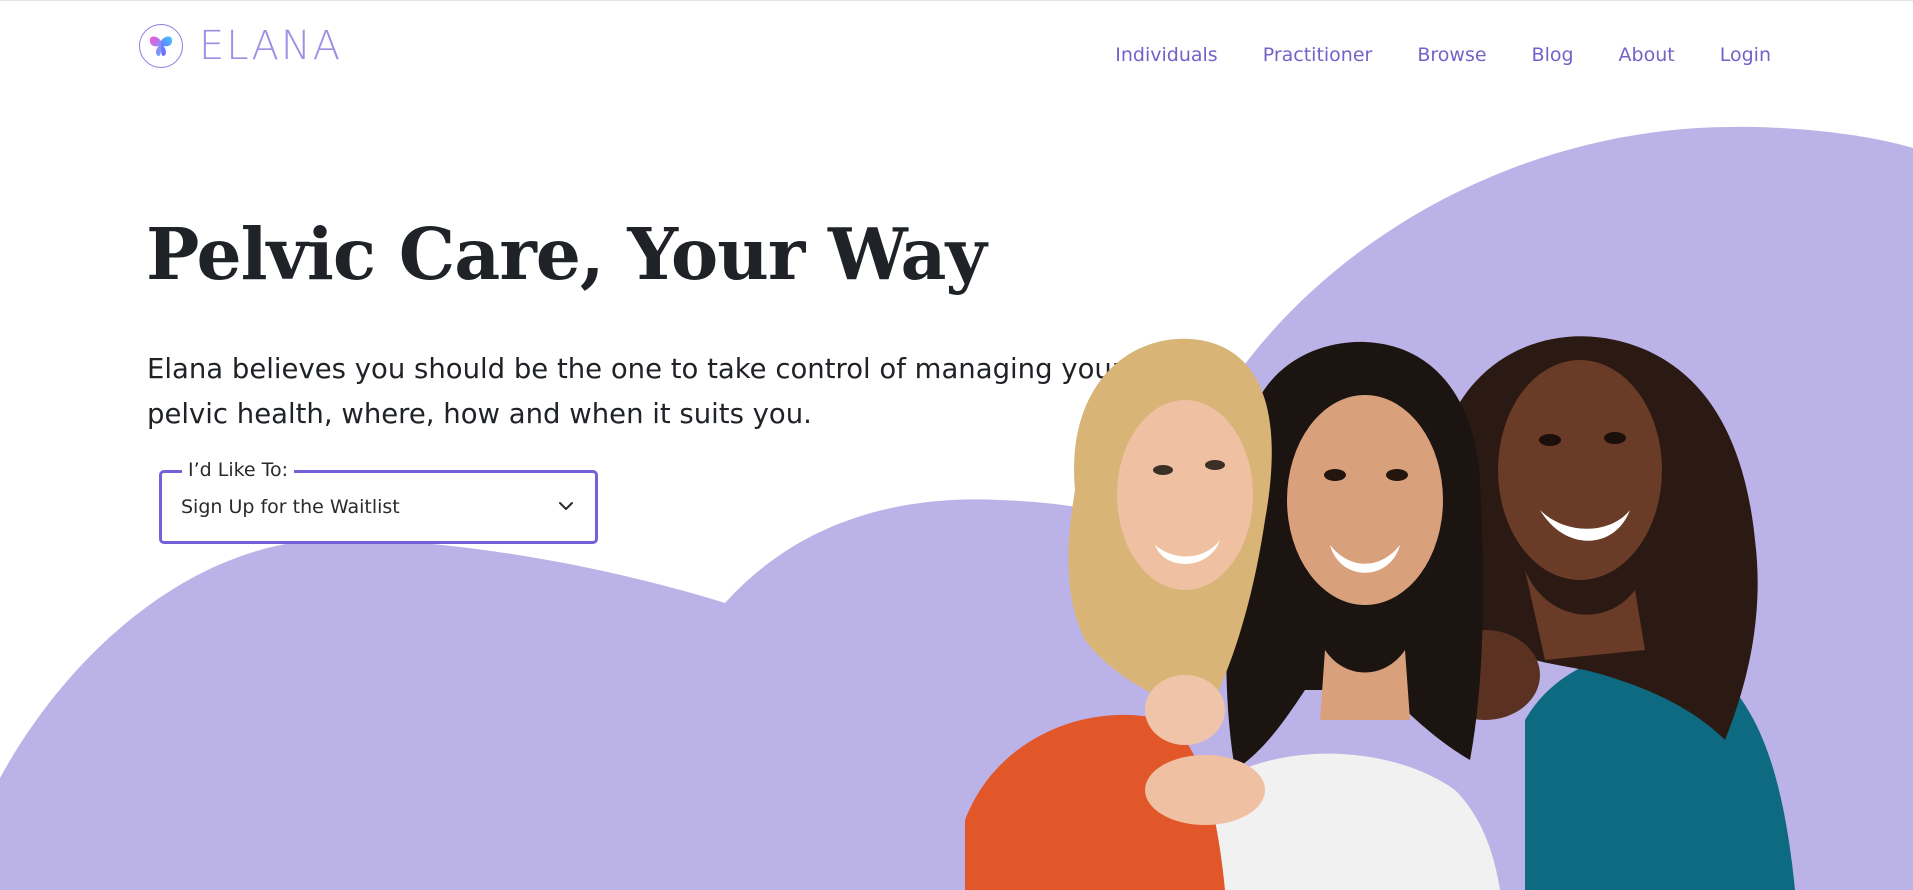 This screenshot has width=1913, height=890. Describe the element at coordinates (566, 506) in the screenshot. I see `chevron-down-icon` at that location.